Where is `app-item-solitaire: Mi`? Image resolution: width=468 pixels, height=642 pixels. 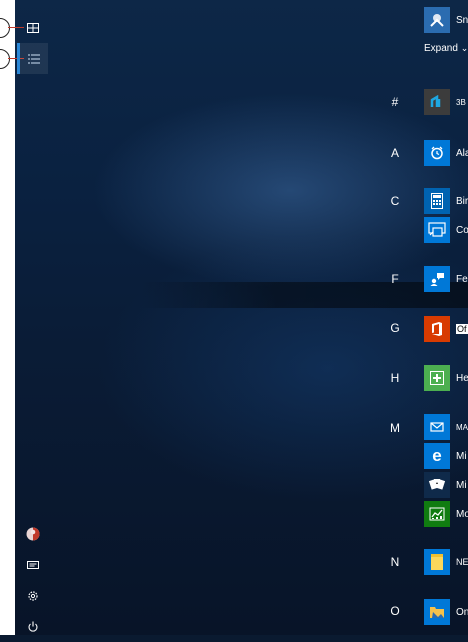
app-item-solitaire: Mi is located at coordinates (446, 485).